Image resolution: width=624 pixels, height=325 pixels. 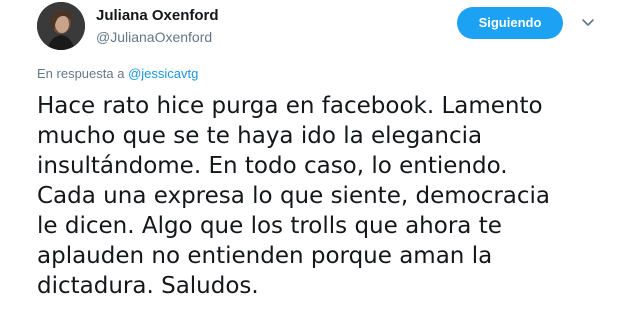 What do you see at coordinates (81, 73) in the screenshot?
I see `reply-context-prefix: En respuesta a` at bounding box center [81, 73].